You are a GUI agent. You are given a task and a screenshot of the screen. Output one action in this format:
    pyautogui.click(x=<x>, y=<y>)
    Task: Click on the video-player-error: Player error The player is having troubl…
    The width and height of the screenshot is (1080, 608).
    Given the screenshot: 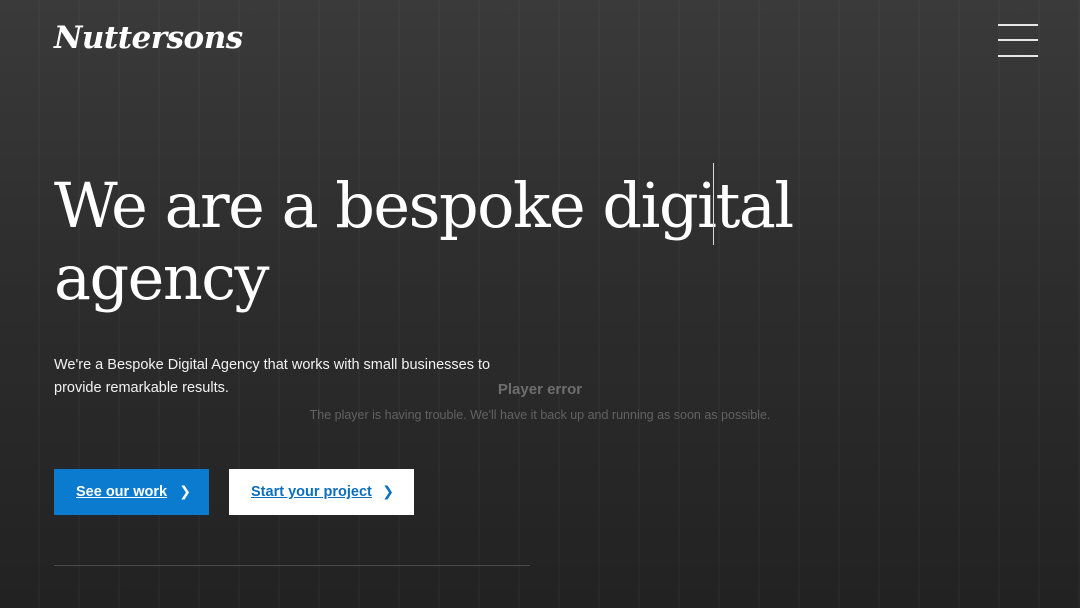 What is the action you would take?
    pyautogui.click(x=540, y=401)
    